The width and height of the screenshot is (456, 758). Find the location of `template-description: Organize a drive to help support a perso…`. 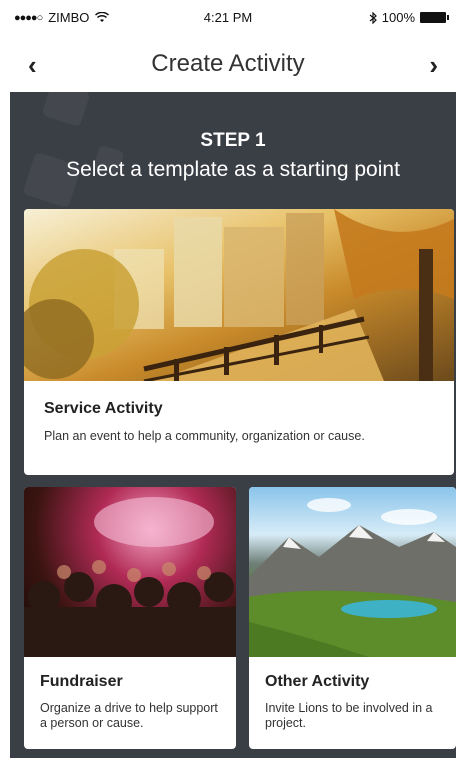

template-description: Organize a drive to help support a perso… is located at coordinates (129, 715).